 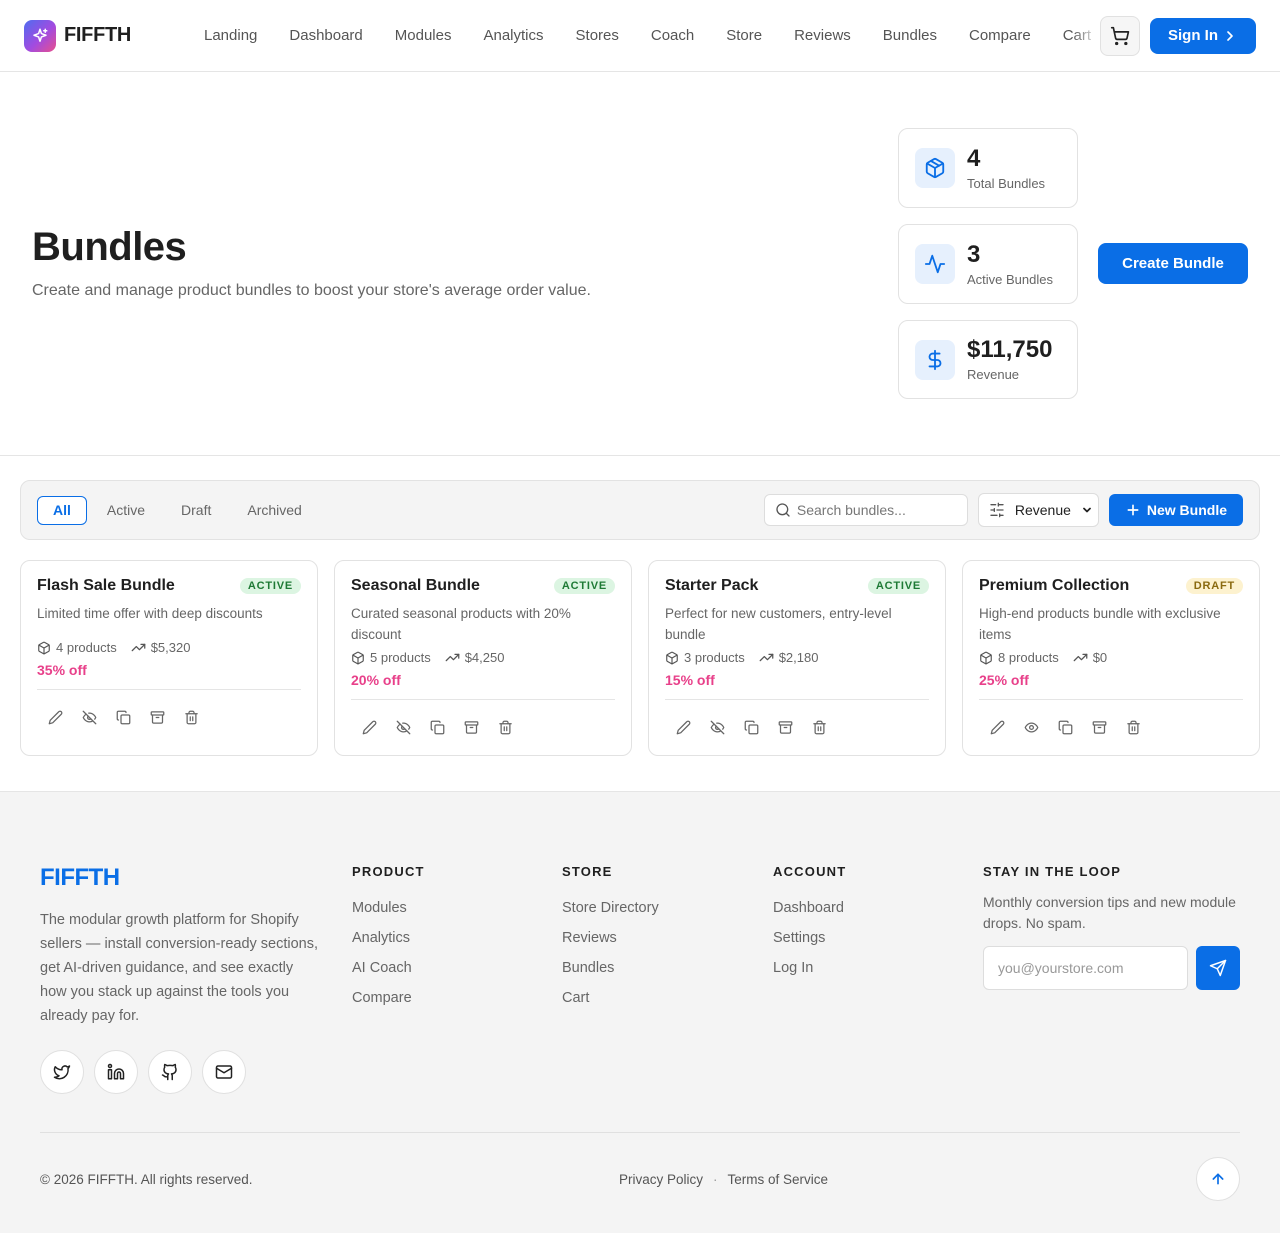 What do you see at coordinates (388, 968) in the screenshot?
I see `footer-link-ai-coach: AI Coach` at bounding box center [388, 968].